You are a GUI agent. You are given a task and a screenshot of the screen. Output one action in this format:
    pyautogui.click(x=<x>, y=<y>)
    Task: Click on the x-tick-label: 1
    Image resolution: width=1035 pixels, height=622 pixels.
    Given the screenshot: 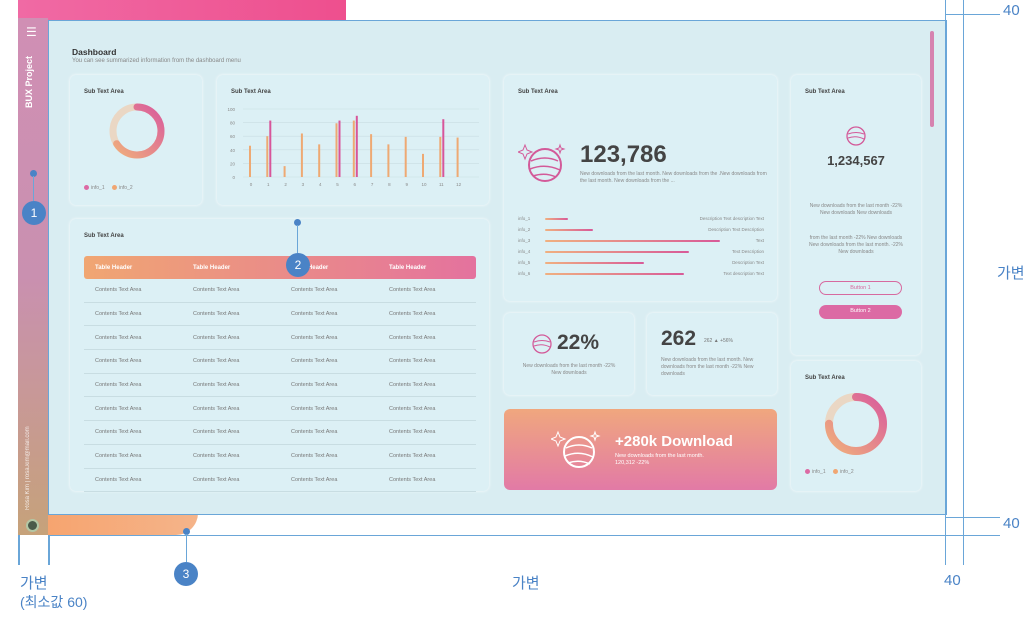 What is the action you would take?
    pyautogui.click(x=268, y=184)
    